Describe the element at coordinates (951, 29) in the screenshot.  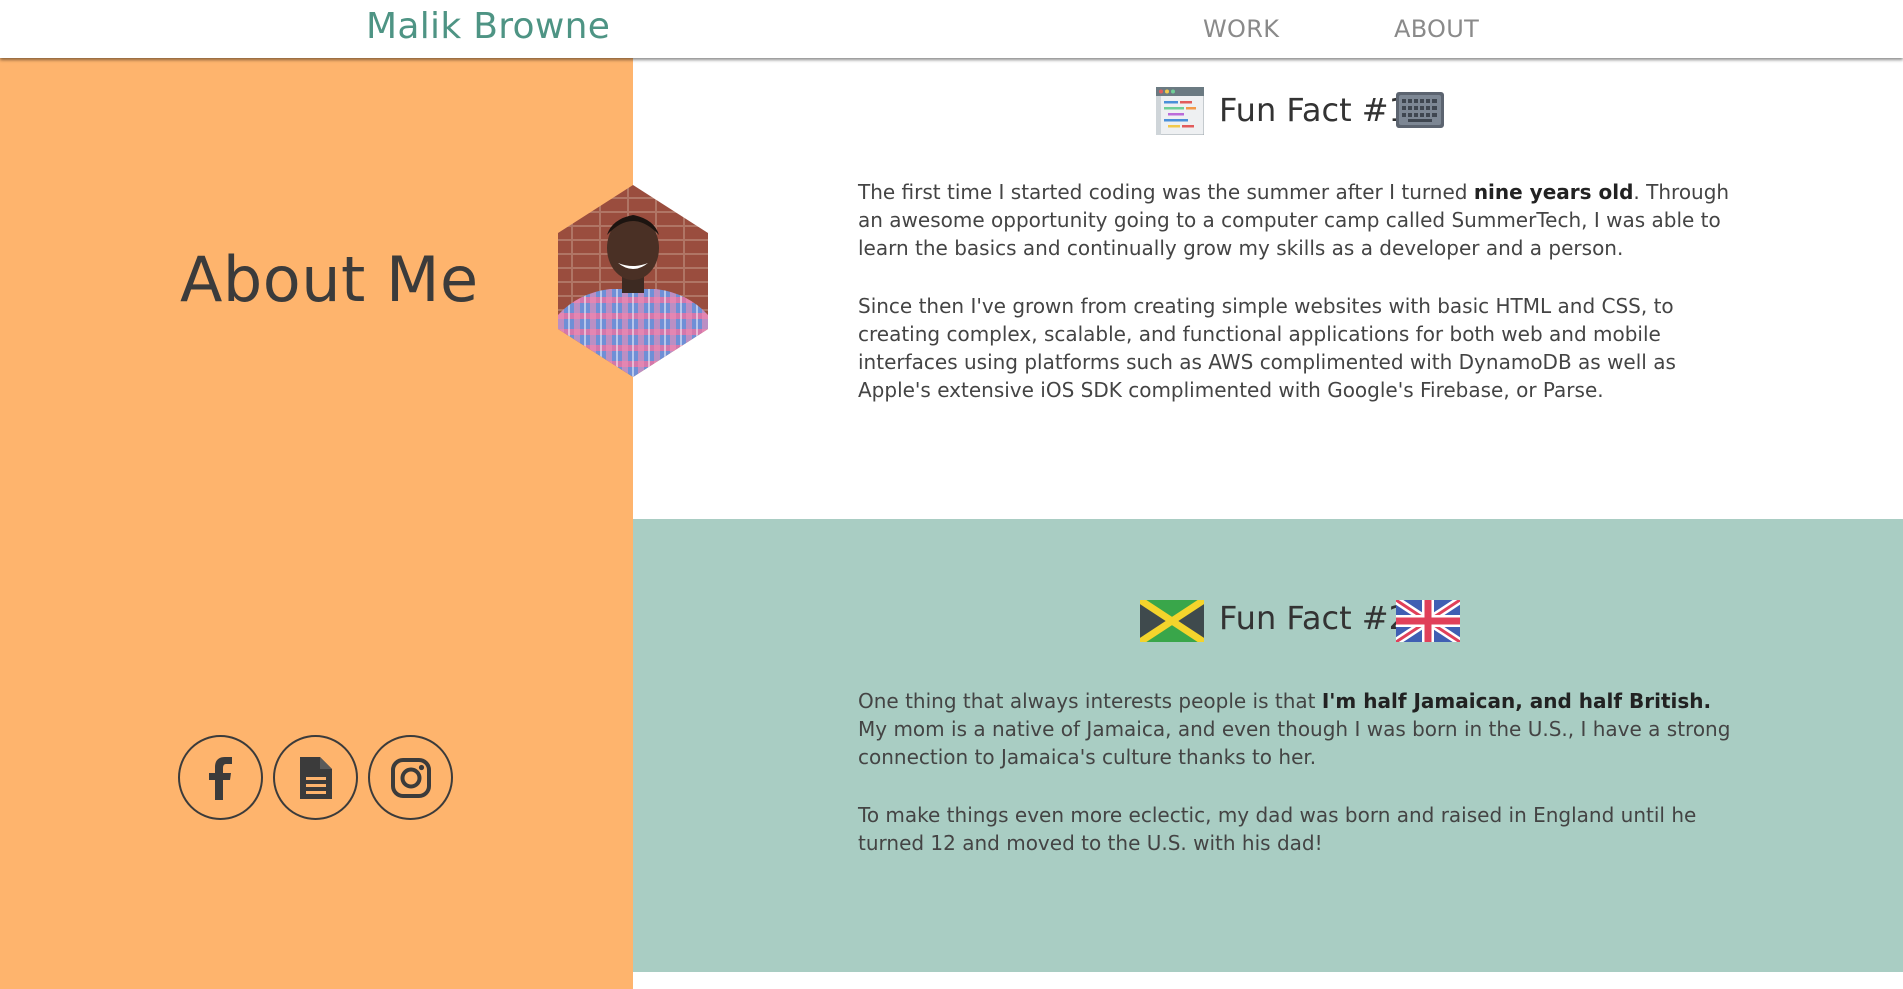
I see `top-navbar: Malik Browne WORK ABOUT` at that location.